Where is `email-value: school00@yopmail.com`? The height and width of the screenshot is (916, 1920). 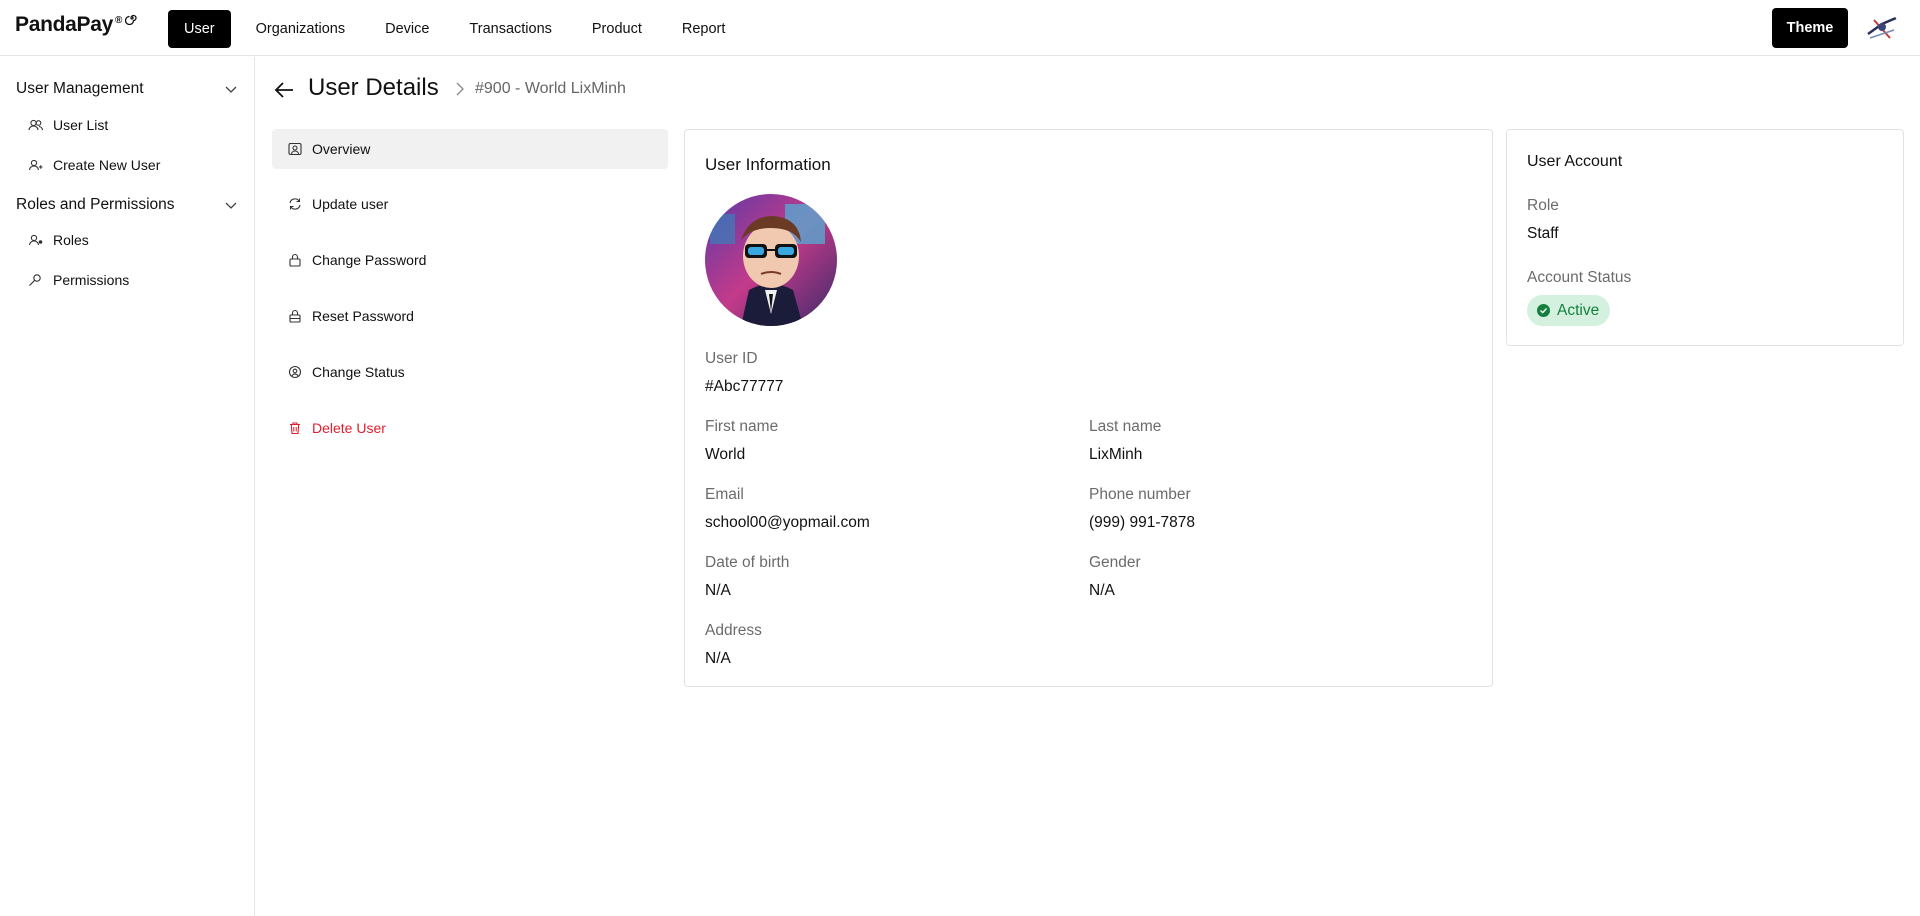
email-value: school00@yopmail.com is located at coordinates (787, 522).